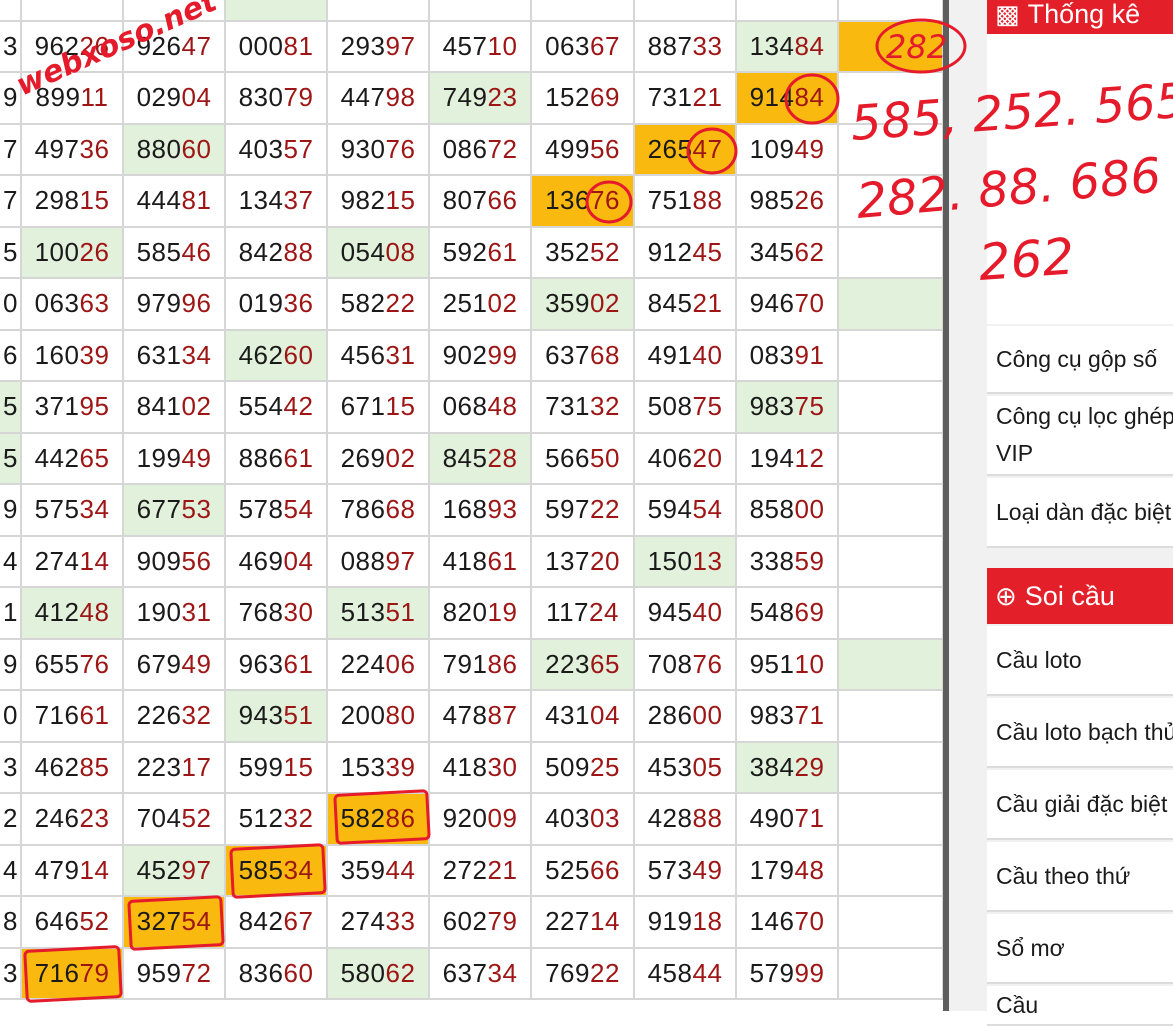 The width and height of the screenshot is (1173, 1026). Describe the element at coordinates (481, 974) in the screenshot. I see `grid-cell: 637 34` at that location.